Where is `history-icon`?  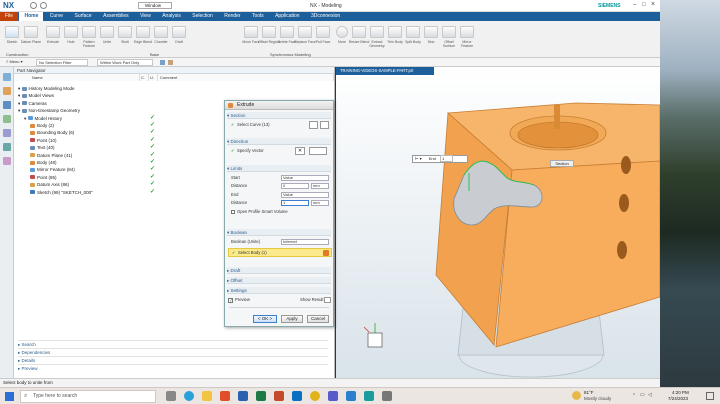
history-icon is located at coordinates (7, 133).